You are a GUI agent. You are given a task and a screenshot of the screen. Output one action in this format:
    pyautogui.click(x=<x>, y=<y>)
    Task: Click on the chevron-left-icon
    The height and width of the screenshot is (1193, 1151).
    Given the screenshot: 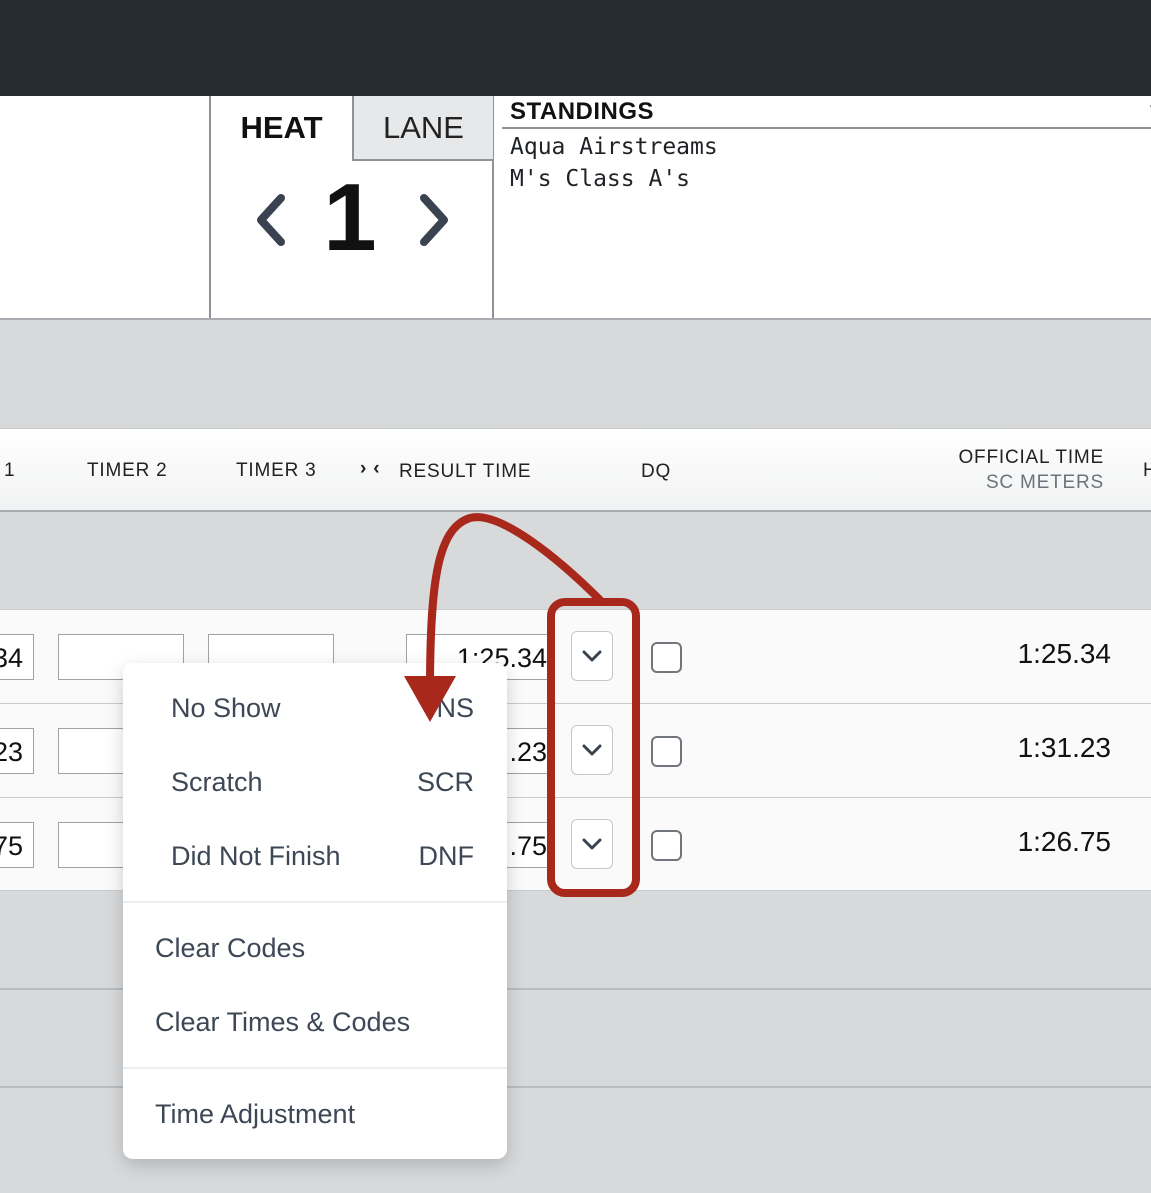 What is the action you would take?
    pyautogui.click(x=271, y=220)
    